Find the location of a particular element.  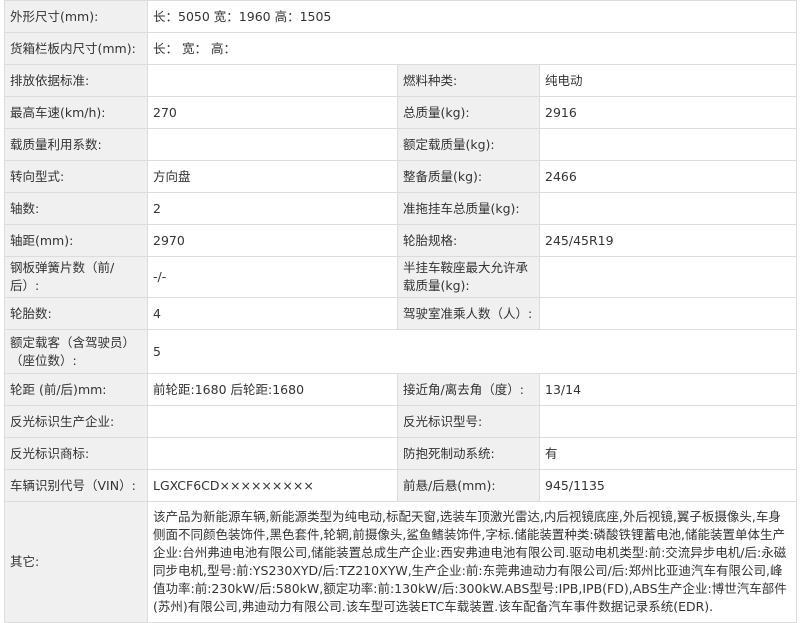

spec-label-dimensions: 外形尺寸(mm): is located at coordinates (76, 16).